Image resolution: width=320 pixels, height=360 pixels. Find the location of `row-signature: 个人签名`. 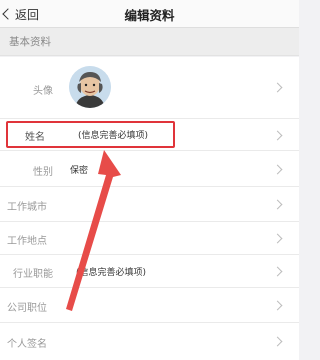

row-signature: 个人签名 is located at coordinates (149, 341).